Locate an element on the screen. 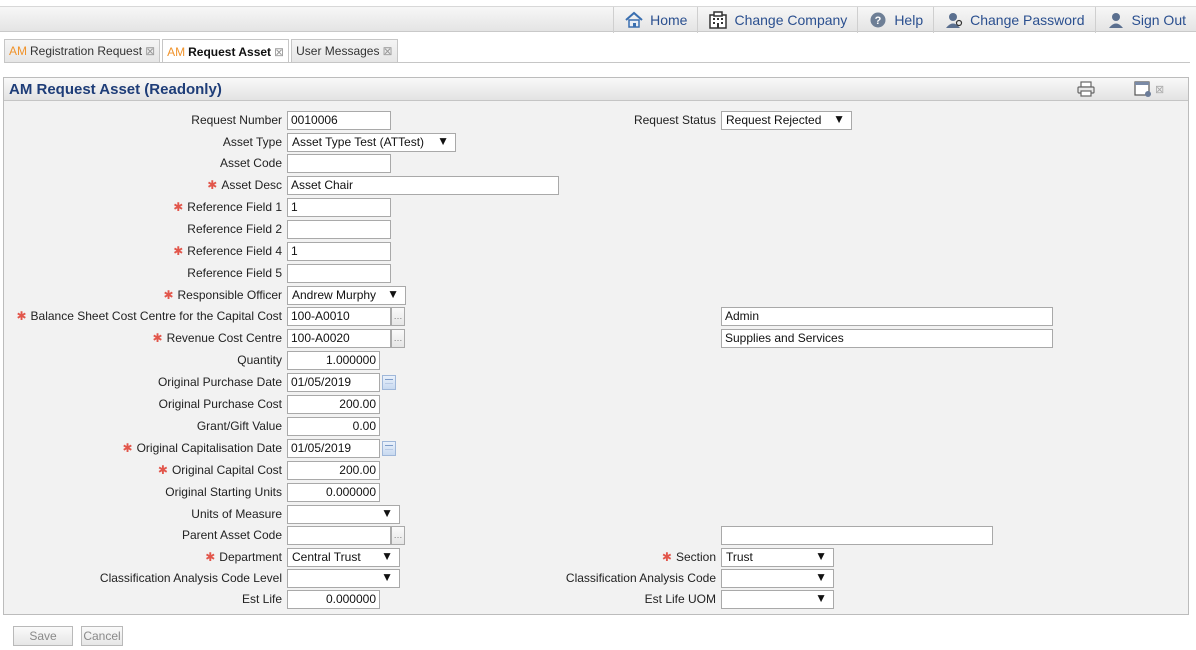  cancel-button: Cancel is located at coordinates (102, 636).